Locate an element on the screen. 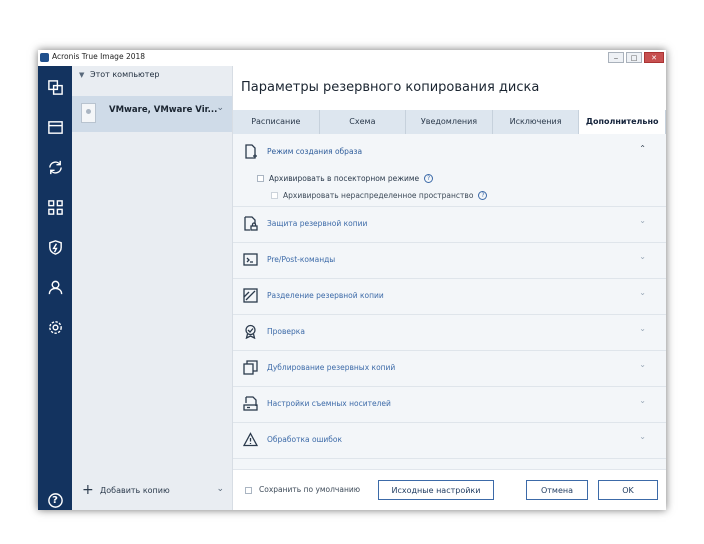 The image size is (704, 544). close-button: ✕ is located at coordinates (654, 57).